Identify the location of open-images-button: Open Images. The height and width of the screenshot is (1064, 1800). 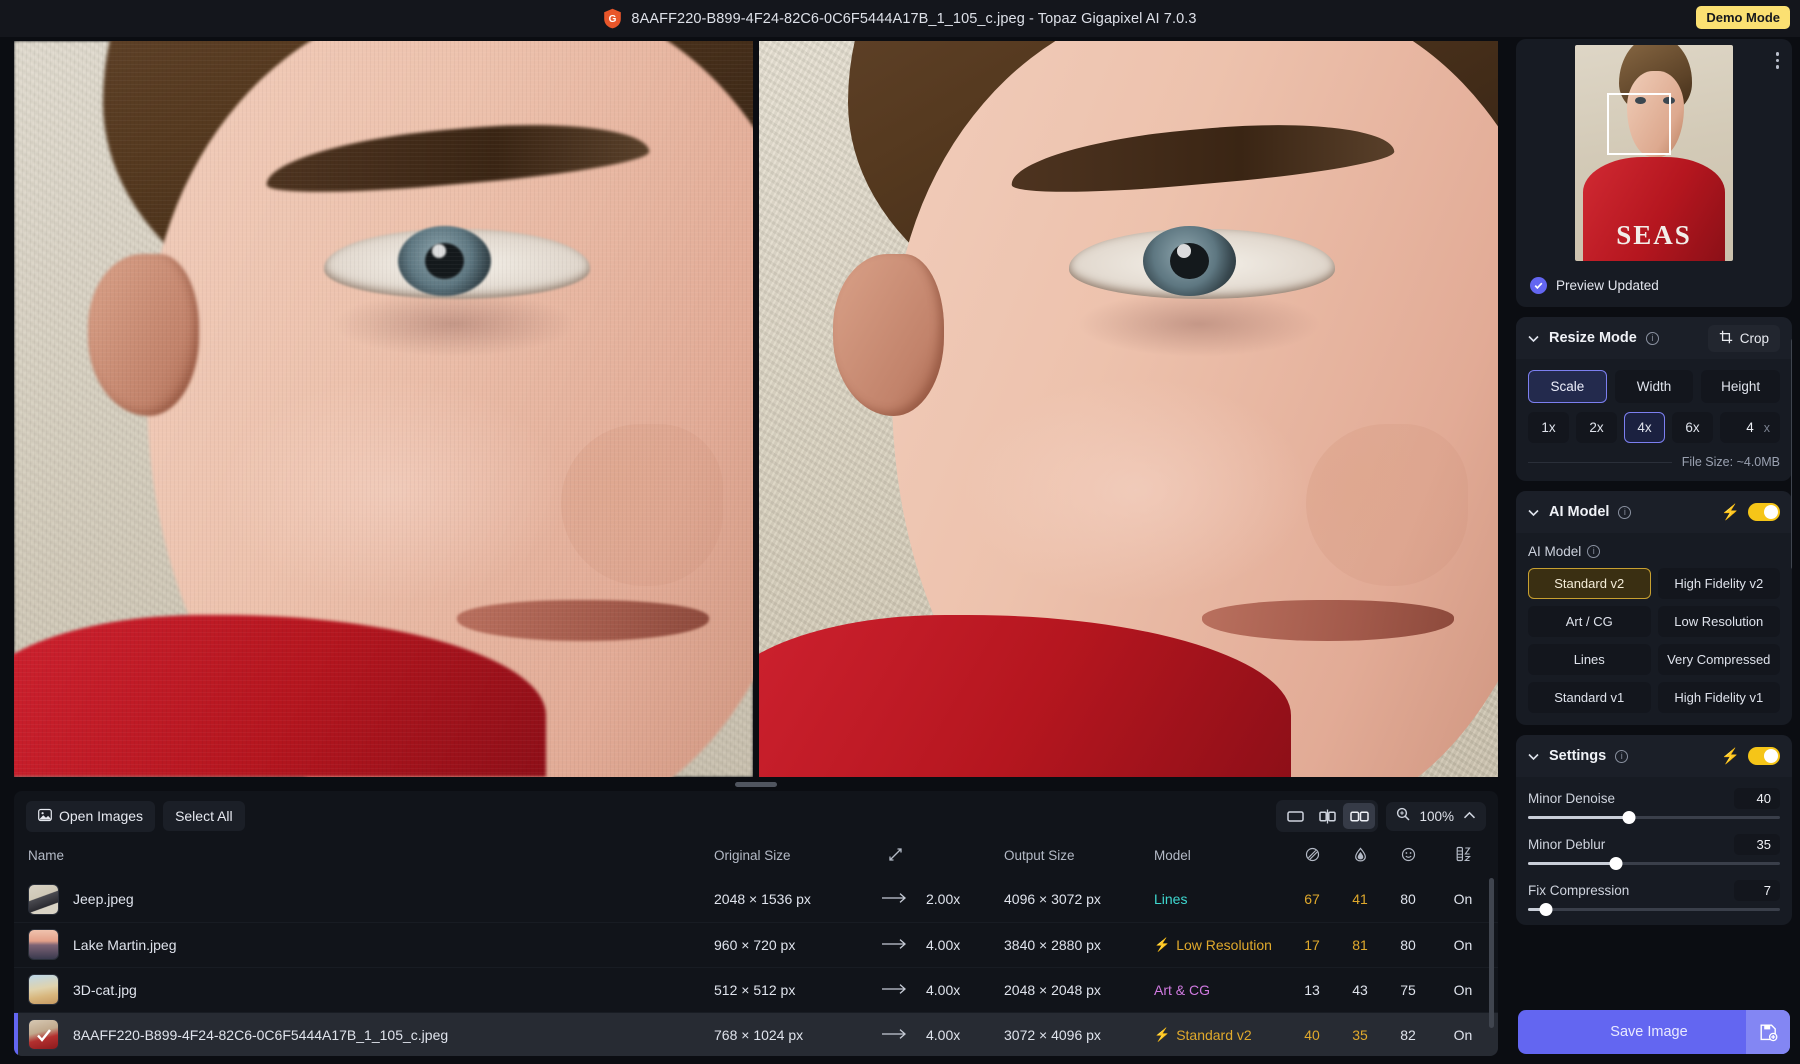
(91, 816).